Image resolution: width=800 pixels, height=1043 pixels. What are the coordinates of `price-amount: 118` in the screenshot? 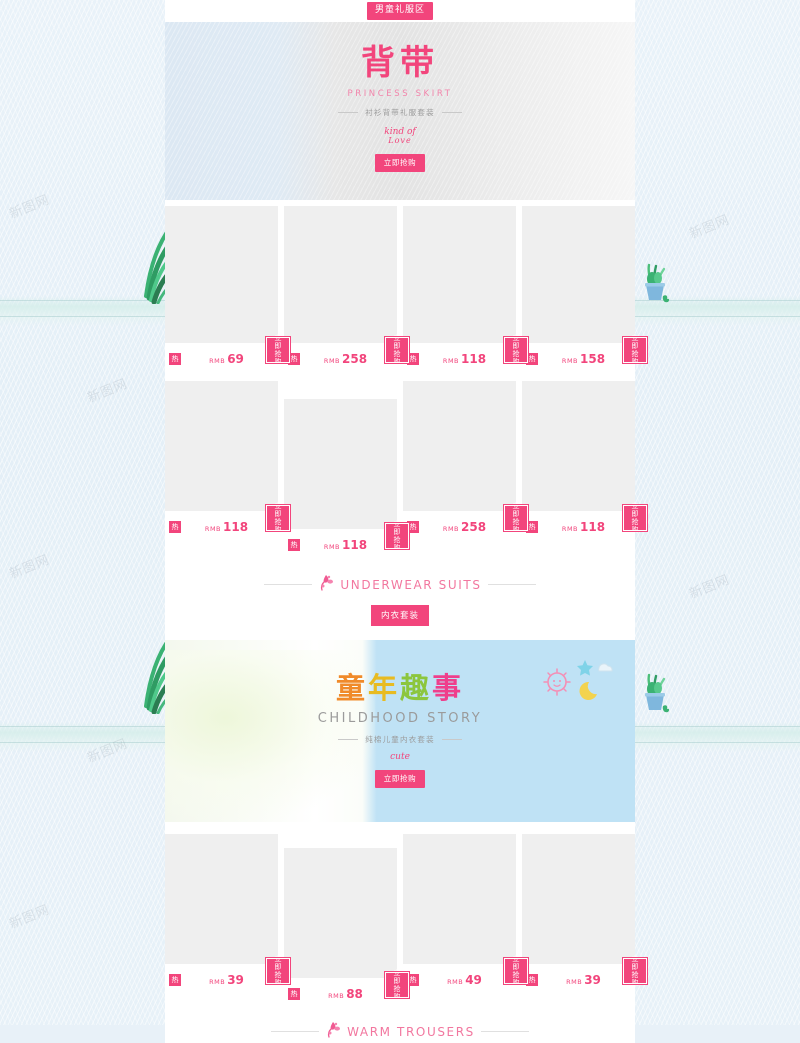 It's located at (593, 527).